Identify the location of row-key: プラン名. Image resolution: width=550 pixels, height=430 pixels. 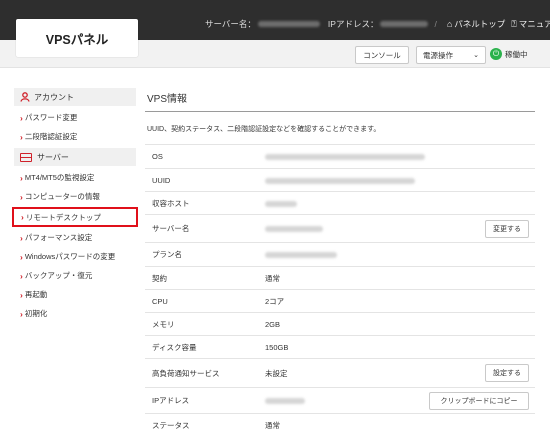
(167, 254).